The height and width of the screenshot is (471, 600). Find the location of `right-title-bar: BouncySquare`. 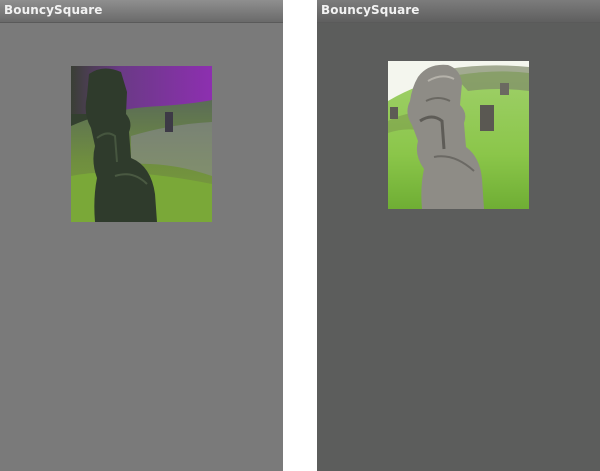

right-title-bar: BouncySquare is located at coordinates (458, 11).